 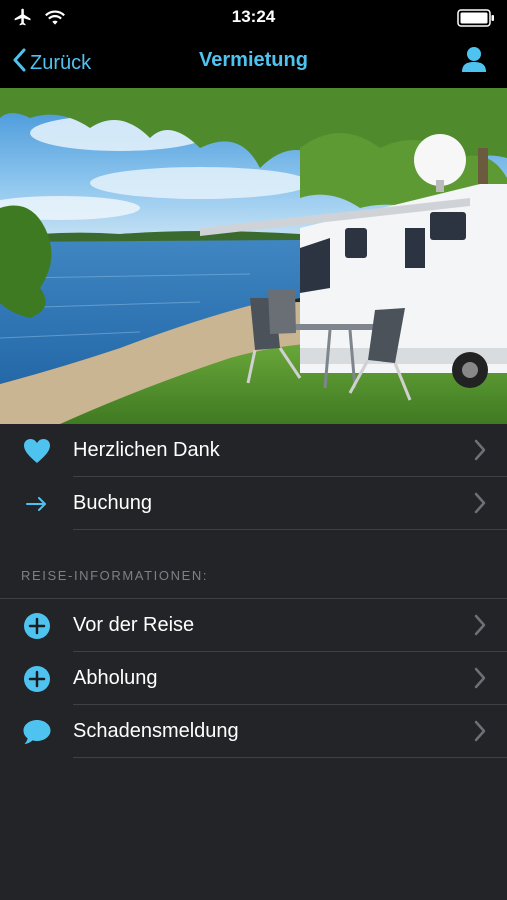 What do you see at coordinates (37, 451) in the screenshot?
I see `heart-icon` at bounding box center [37, 451].